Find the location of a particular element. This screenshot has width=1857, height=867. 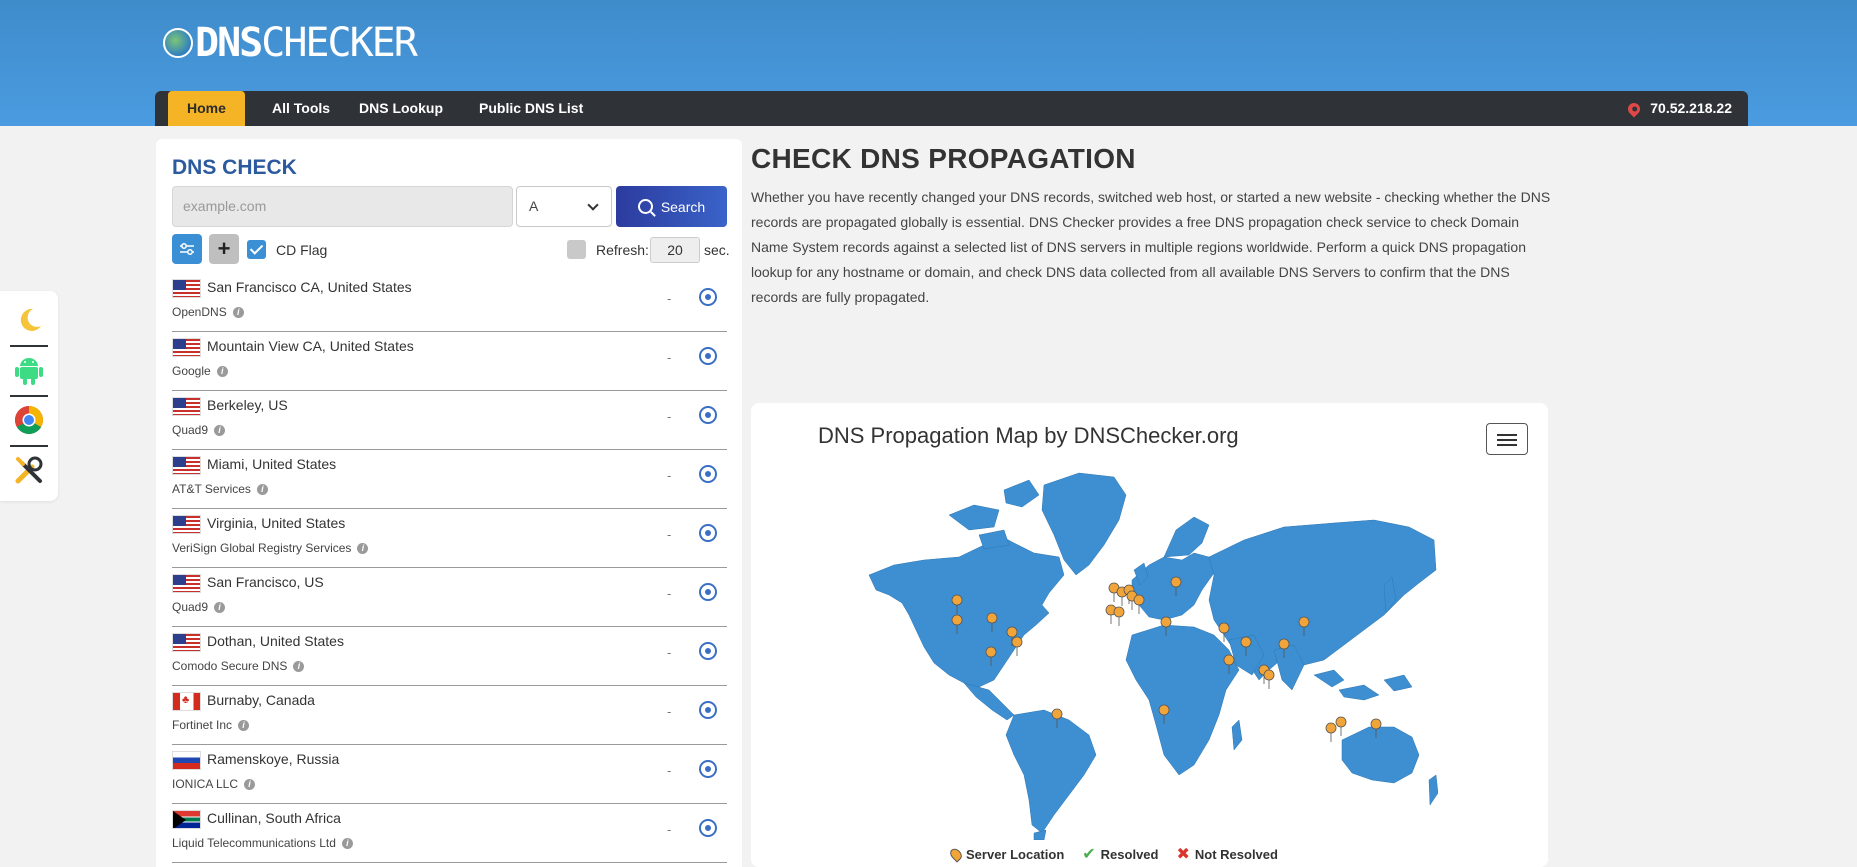

chart-menu-button is located at coordinates (1507, 439).